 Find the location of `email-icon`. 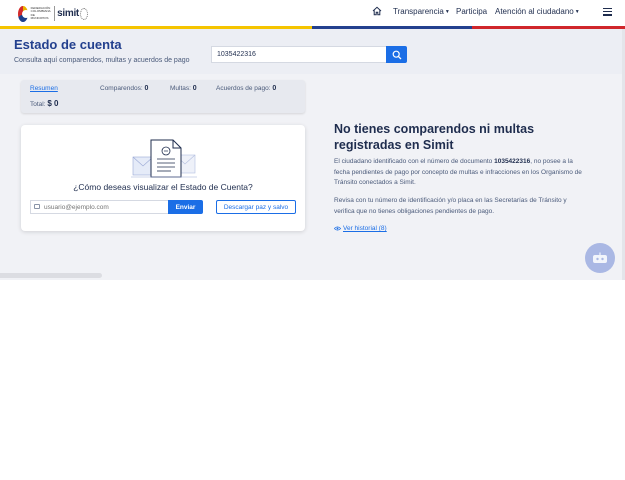

email-icon is located at coordinates (37, 206).